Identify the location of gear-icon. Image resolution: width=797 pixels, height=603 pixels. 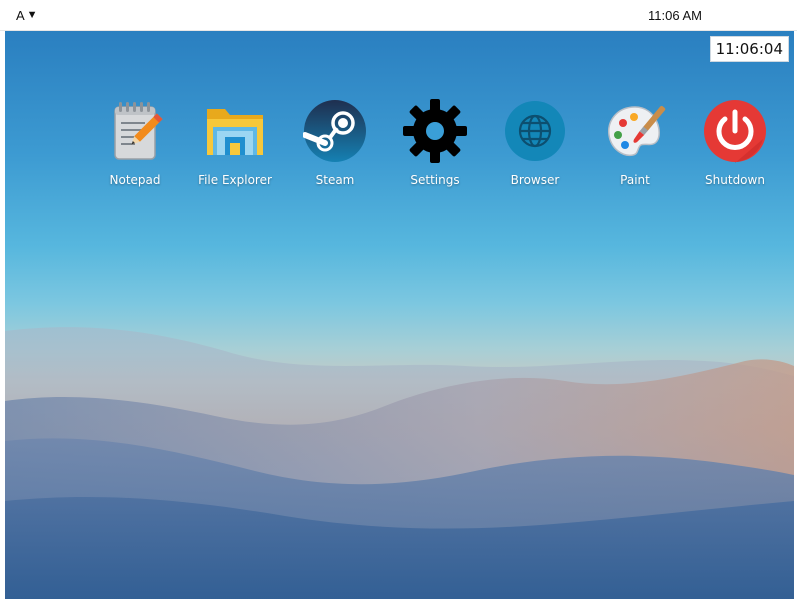
(435, 131).